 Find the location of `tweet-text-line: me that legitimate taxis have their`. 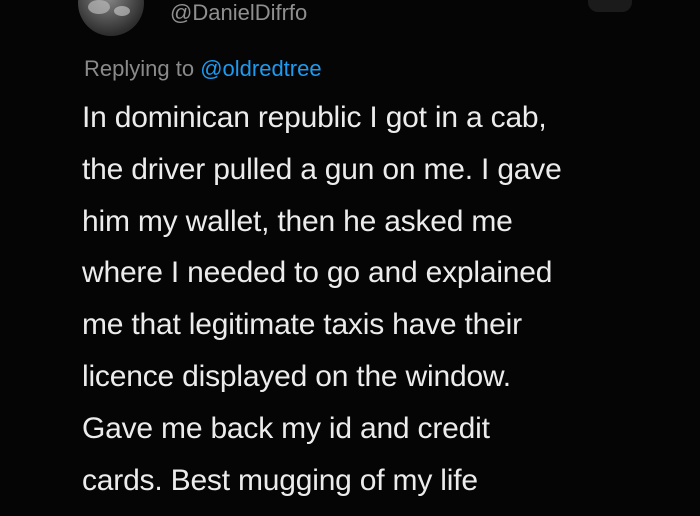

tweet-text-line: me that legitimate taxis have their is located at coordinates (302, 325).